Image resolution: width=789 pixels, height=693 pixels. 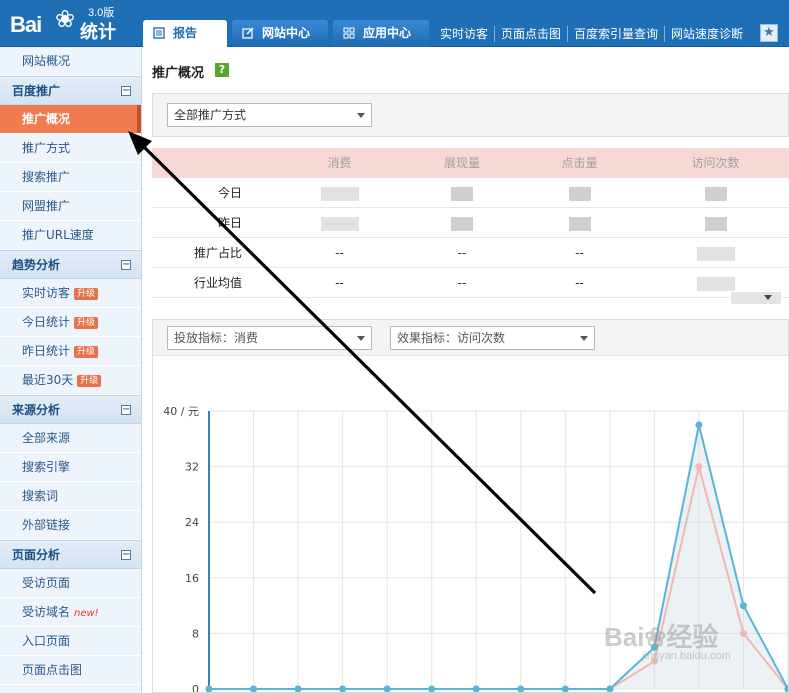 What do you see at coordinates (349, 33) in the screenshot?
I see `grid-icon` at bounding box center [349, 33].